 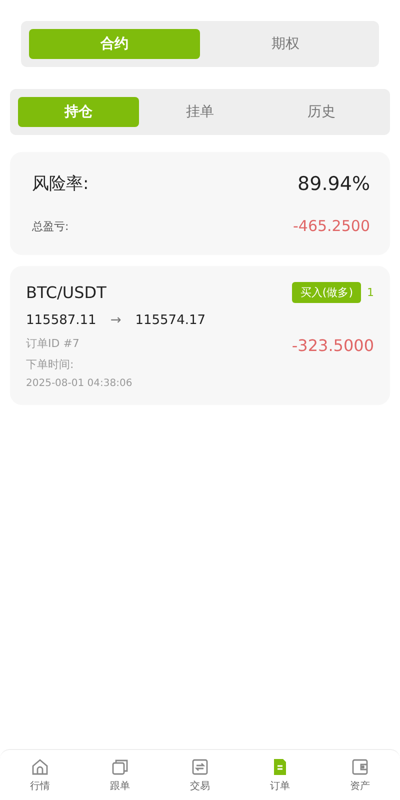 I want to click on order-time-label: 下单时间:, so click(x=50, y=364).